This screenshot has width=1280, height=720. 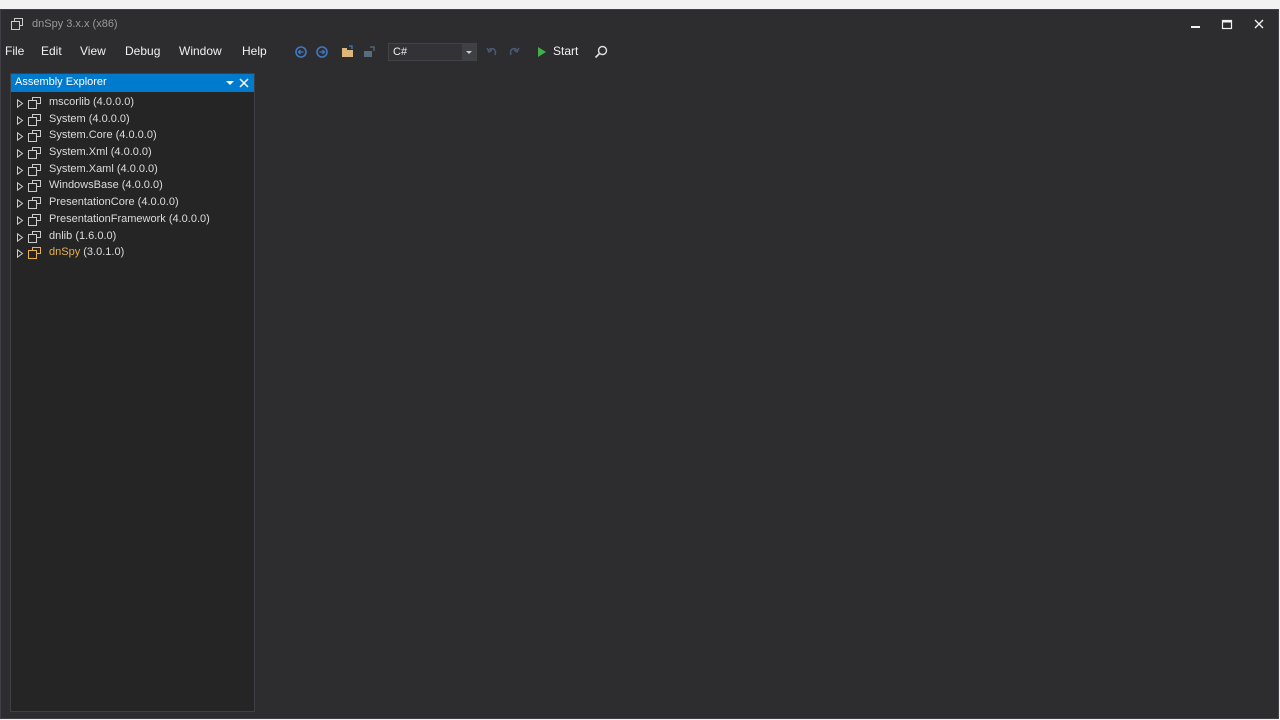 What do you see at coordinates (132, 120) in the screenshot?
I see `tree-item-system: System (4.0.0.0)` at bounding box center [132, 120].